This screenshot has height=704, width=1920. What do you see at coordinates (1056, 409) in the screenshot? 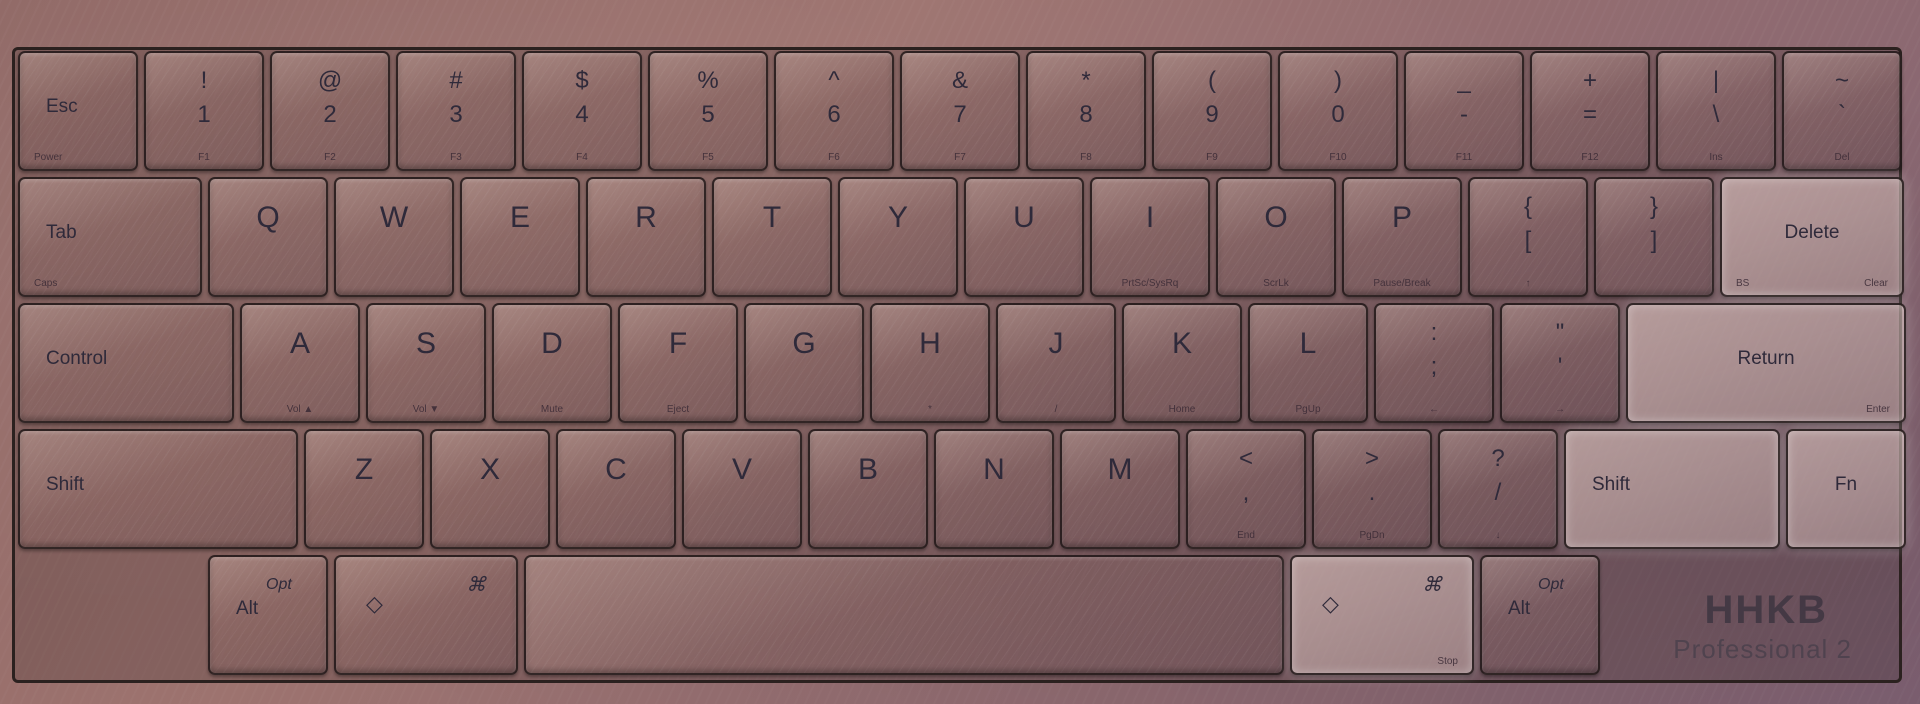
I see `key-j-fn-label: /` at bounding box center [1056, 409].